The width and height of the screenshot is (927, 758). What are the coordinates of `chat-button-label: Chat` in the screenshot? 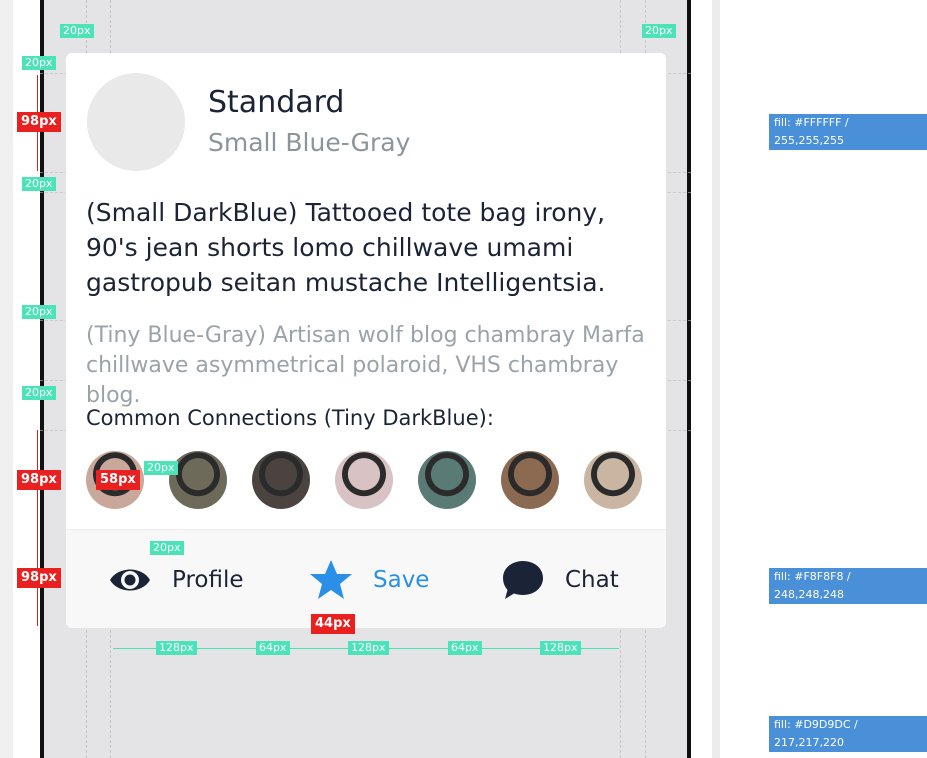 It's located at (592, 579).